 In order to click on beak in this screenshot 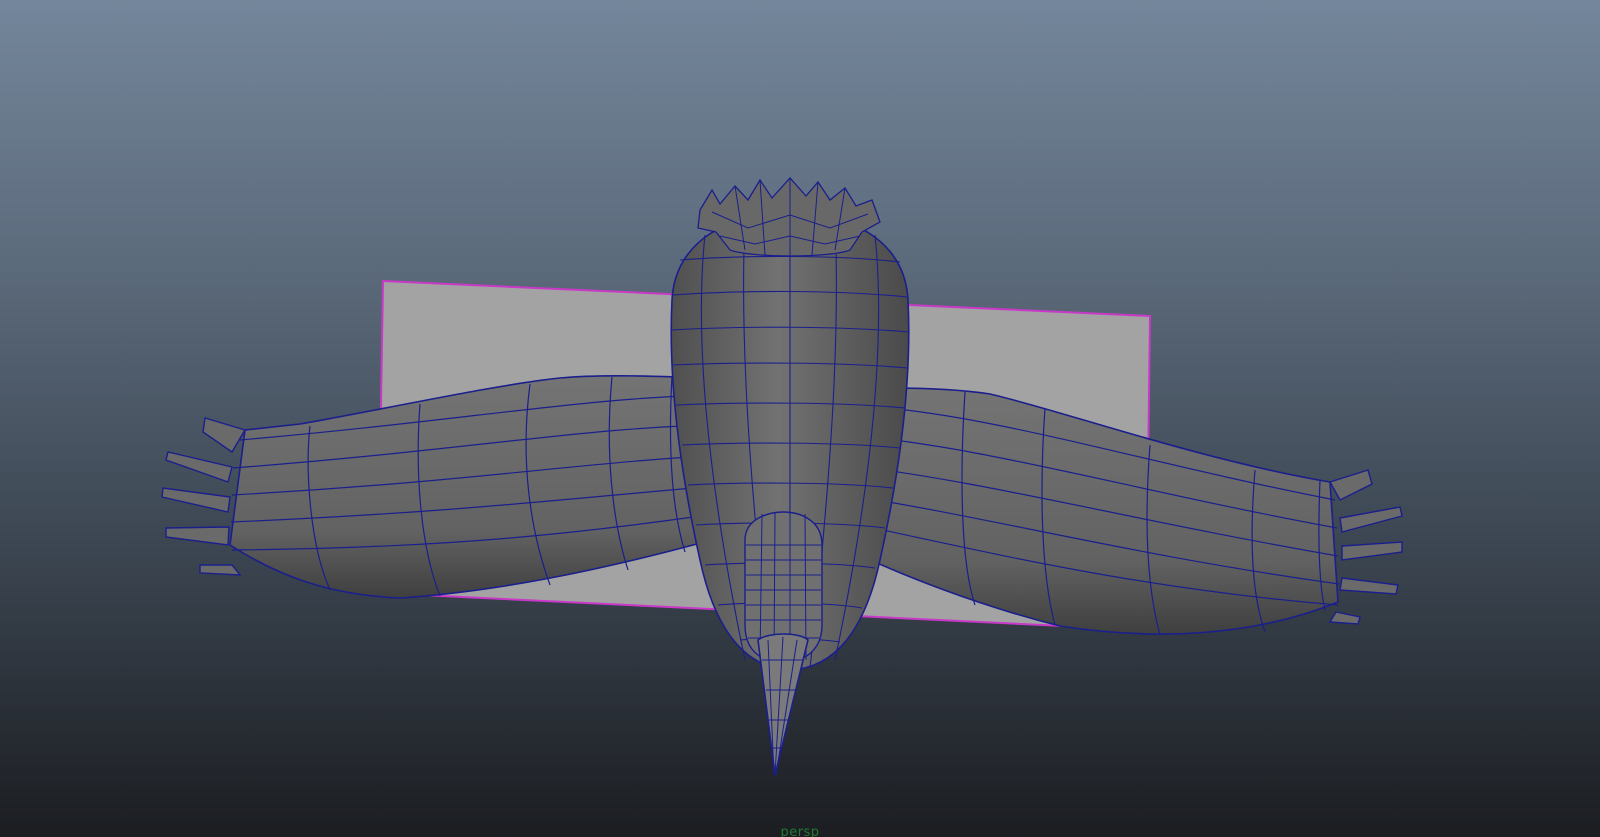, I will do `click(783, 704)`.